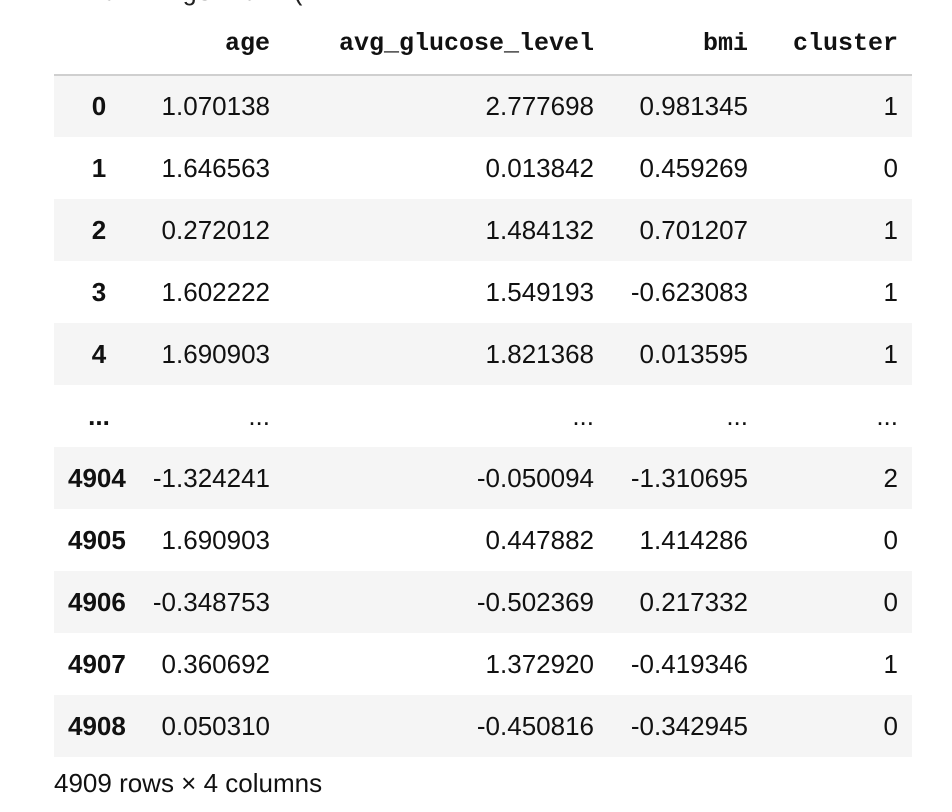 This screenshot has height=812, width=952. Describe the element at coordinates (693, 229) in the screenshot. I see `cell-bmi: 0.701207` at that location.